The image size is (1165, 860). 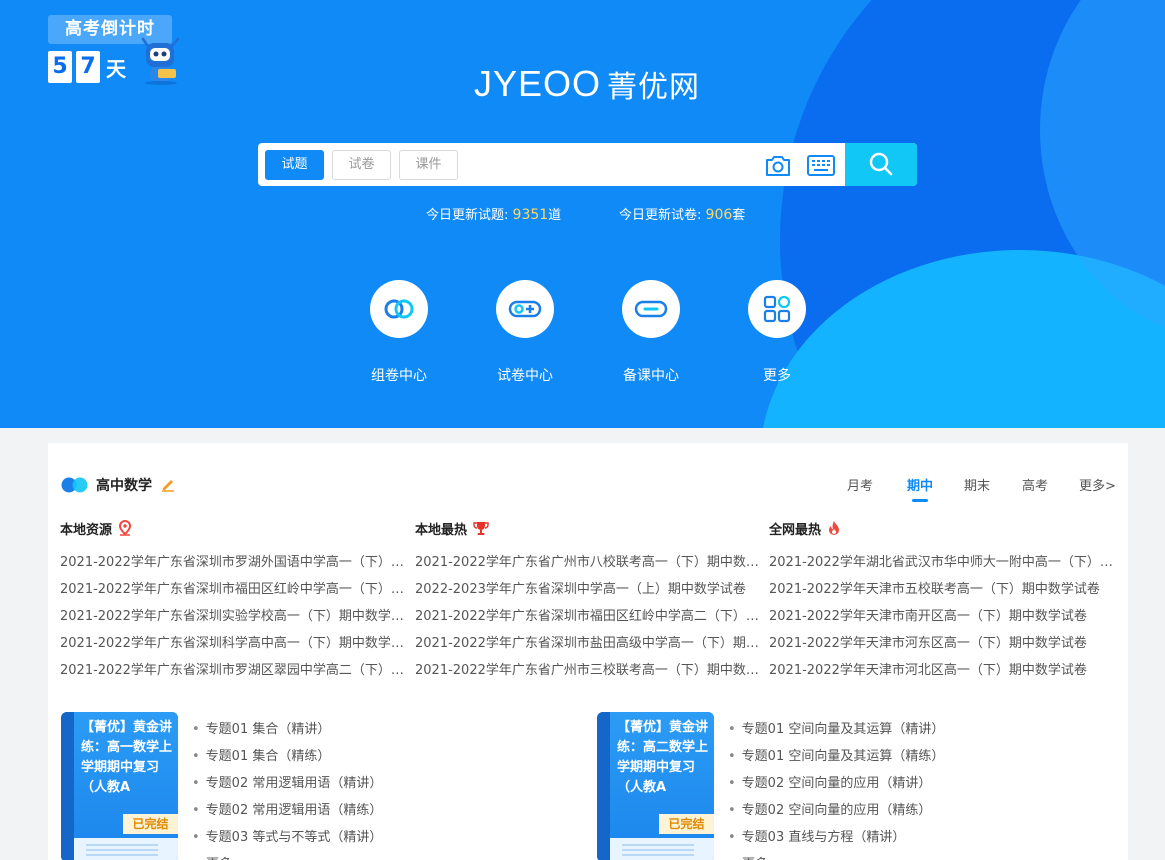 I want to click on grid-icon, so click(x=777, y=309).